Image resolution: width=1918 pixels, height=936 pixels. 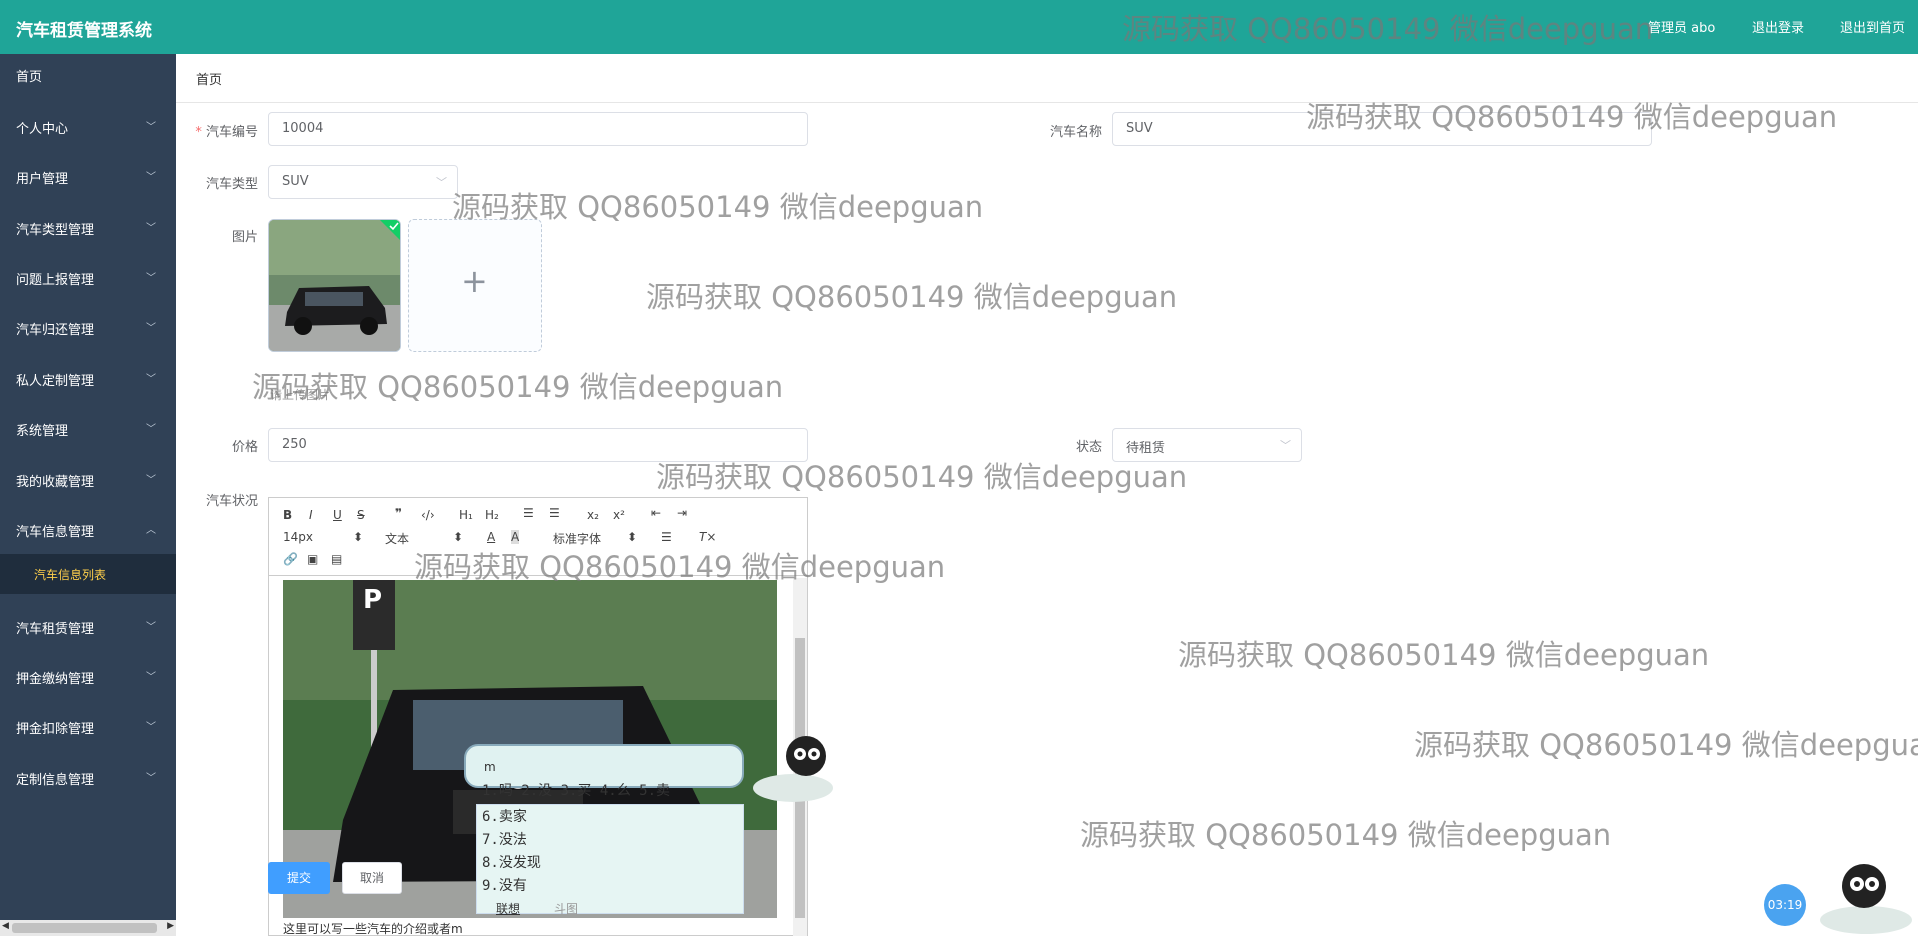 What do you see at coordinates (55, 780) in the screenshot?
I see `sidebar-item-label: 定制信息管理` at bounding box center [55, 780].